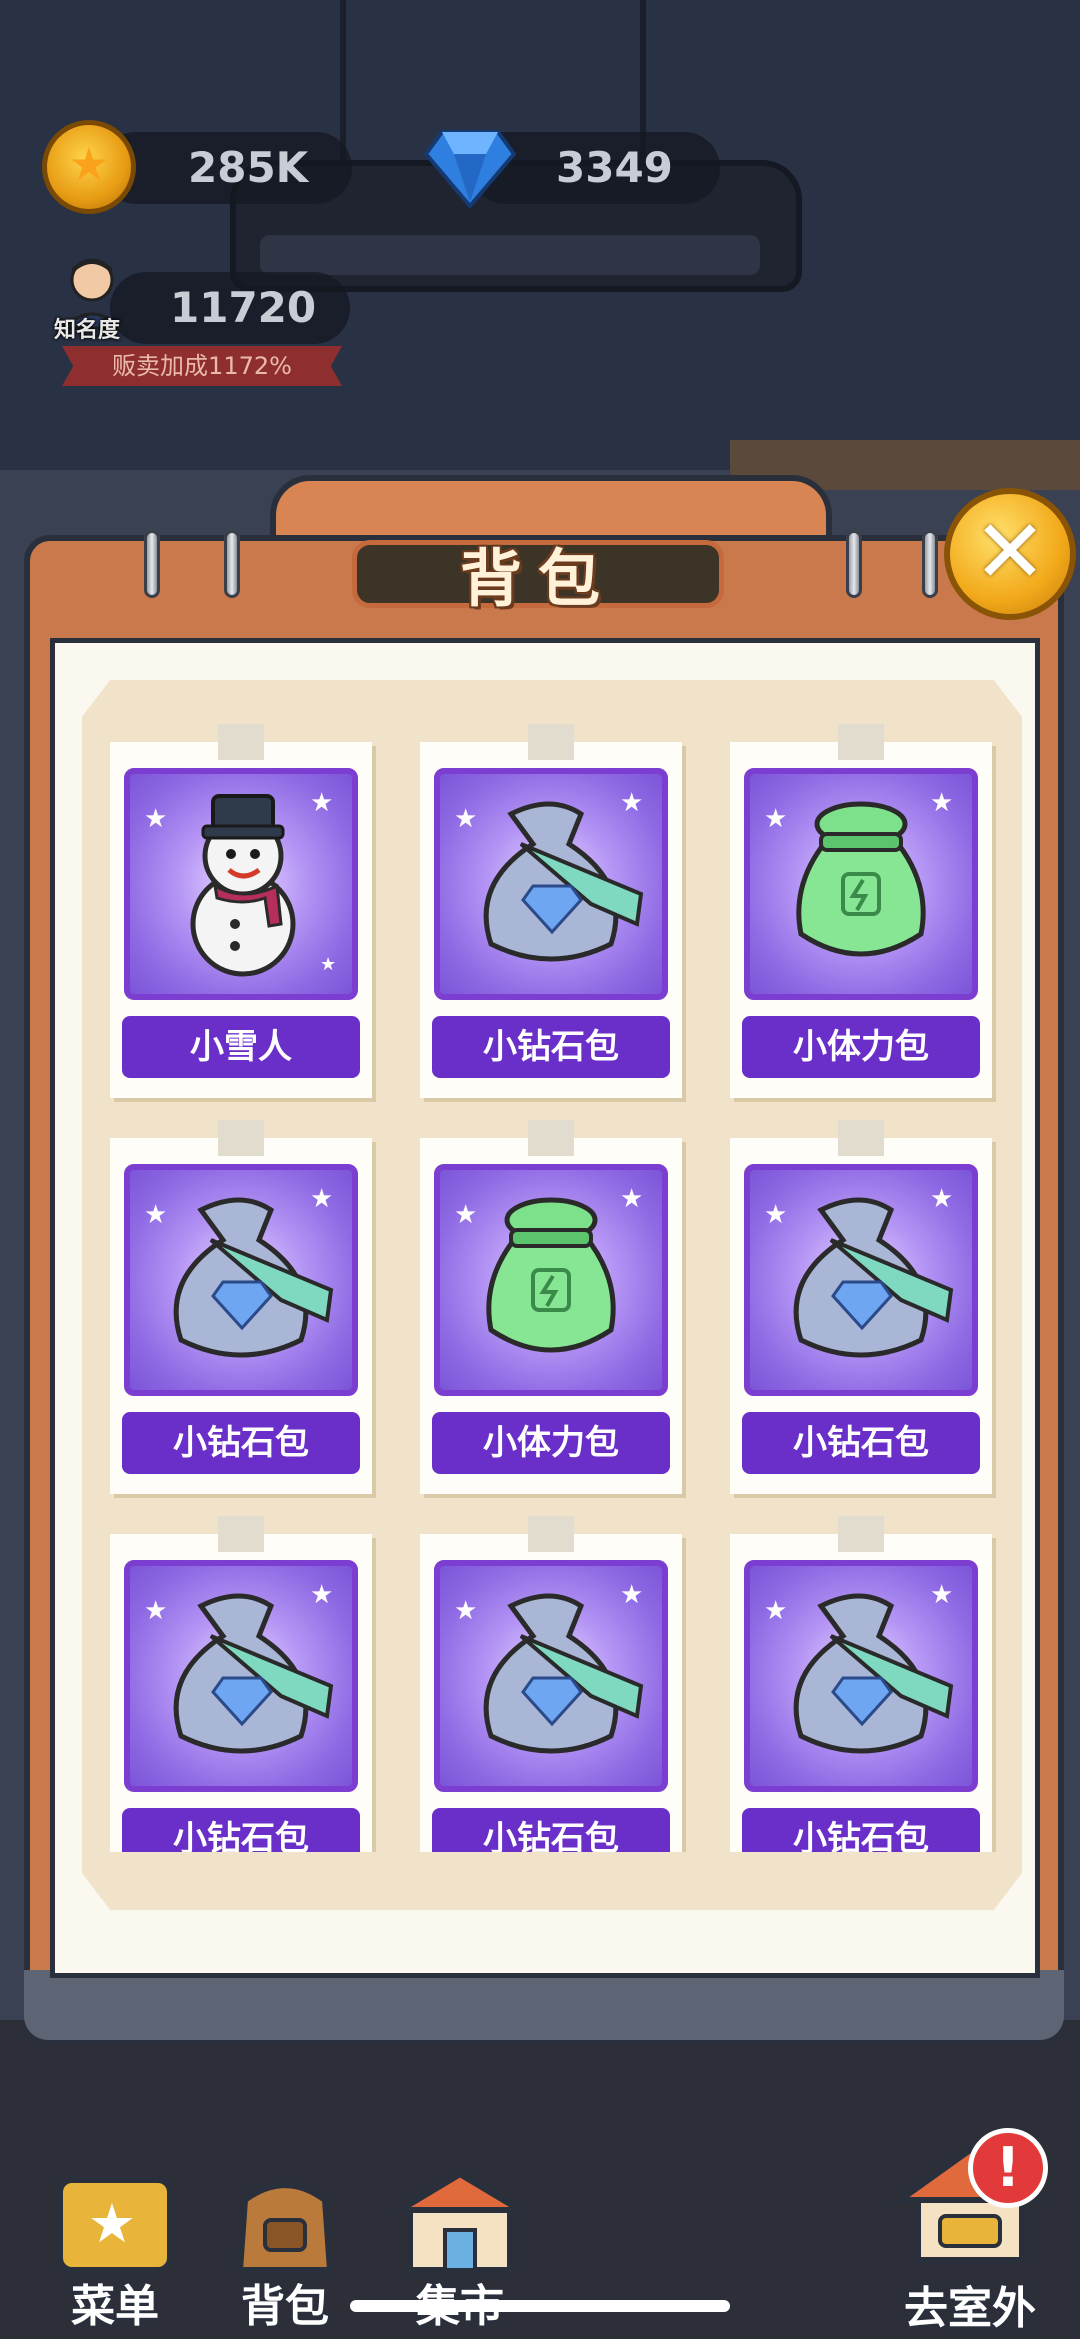  I want to click on nav-menu-label: 菜单, so click(115, 2306).